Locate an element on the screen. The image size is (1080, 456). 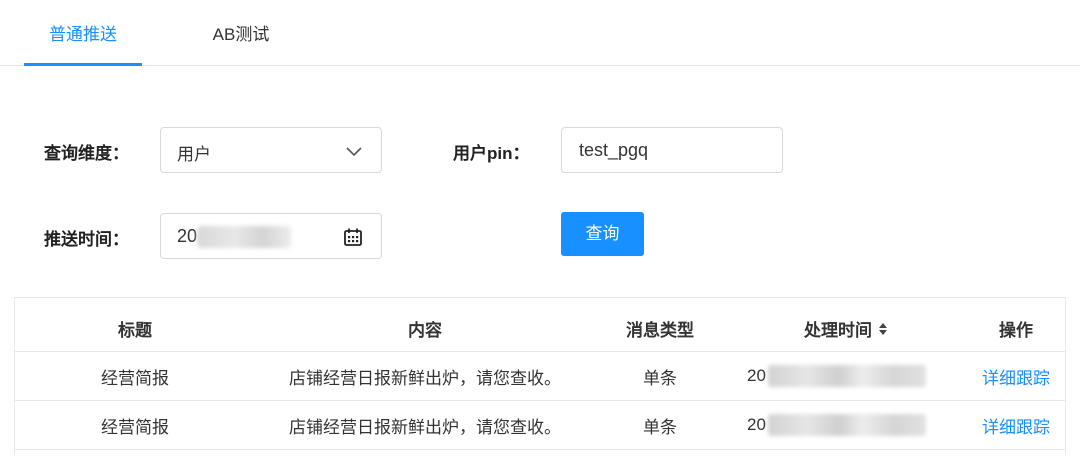
chevron-down-icon is located at coordinates (354, 152).